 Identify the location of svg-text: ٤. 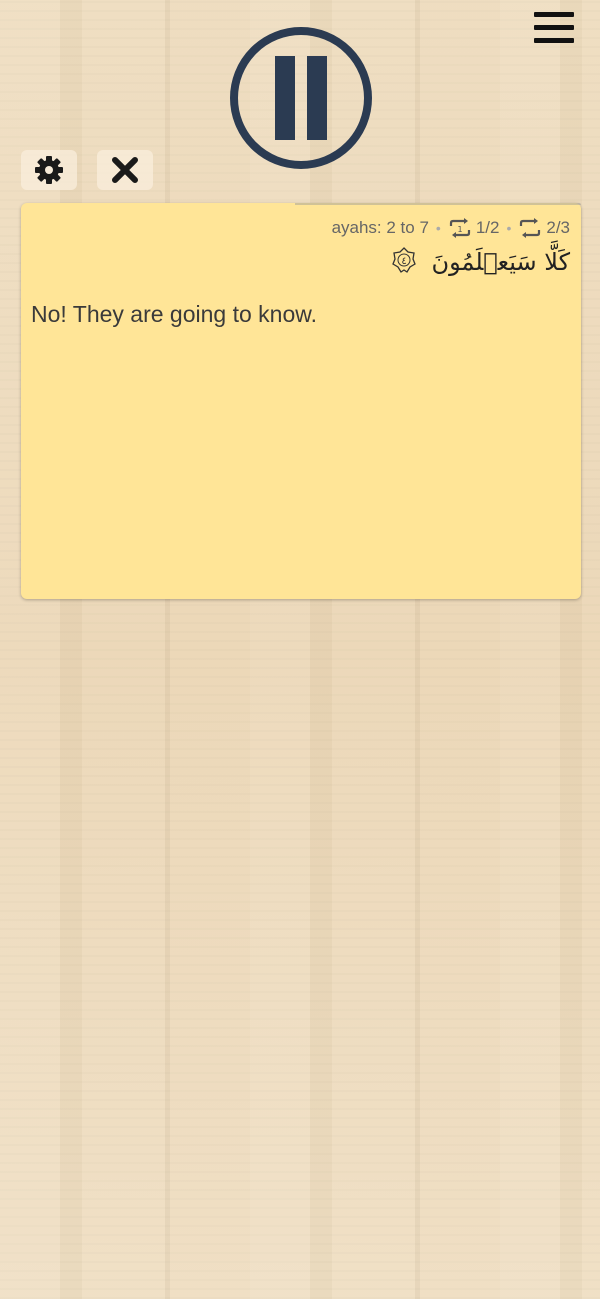
(403, 261).